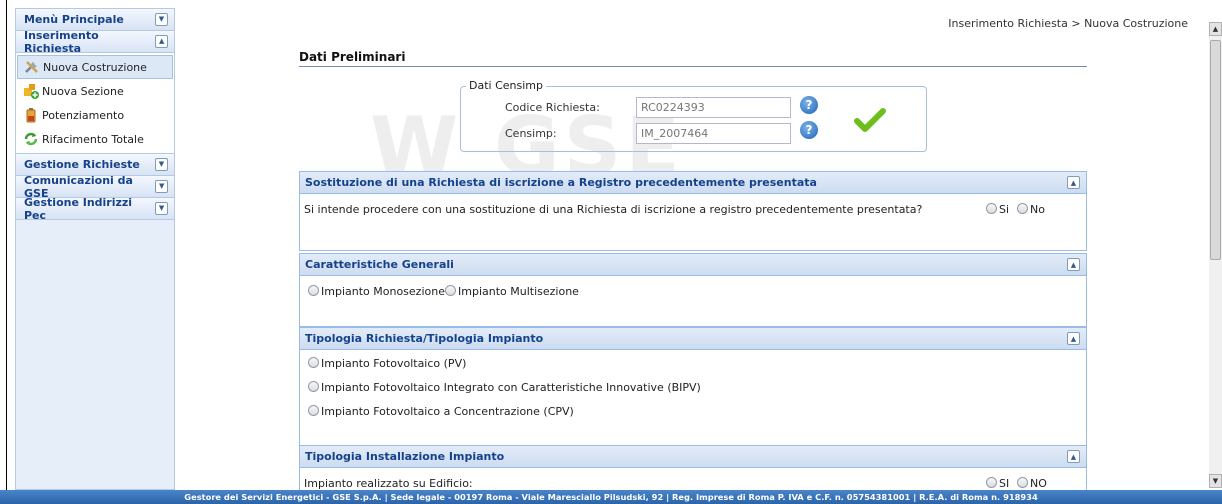 This screenshot has width=1222, height=504. Describe the element at coordinates (1004, 483) in the screenshot. I see `radio-label: SI` at that location.